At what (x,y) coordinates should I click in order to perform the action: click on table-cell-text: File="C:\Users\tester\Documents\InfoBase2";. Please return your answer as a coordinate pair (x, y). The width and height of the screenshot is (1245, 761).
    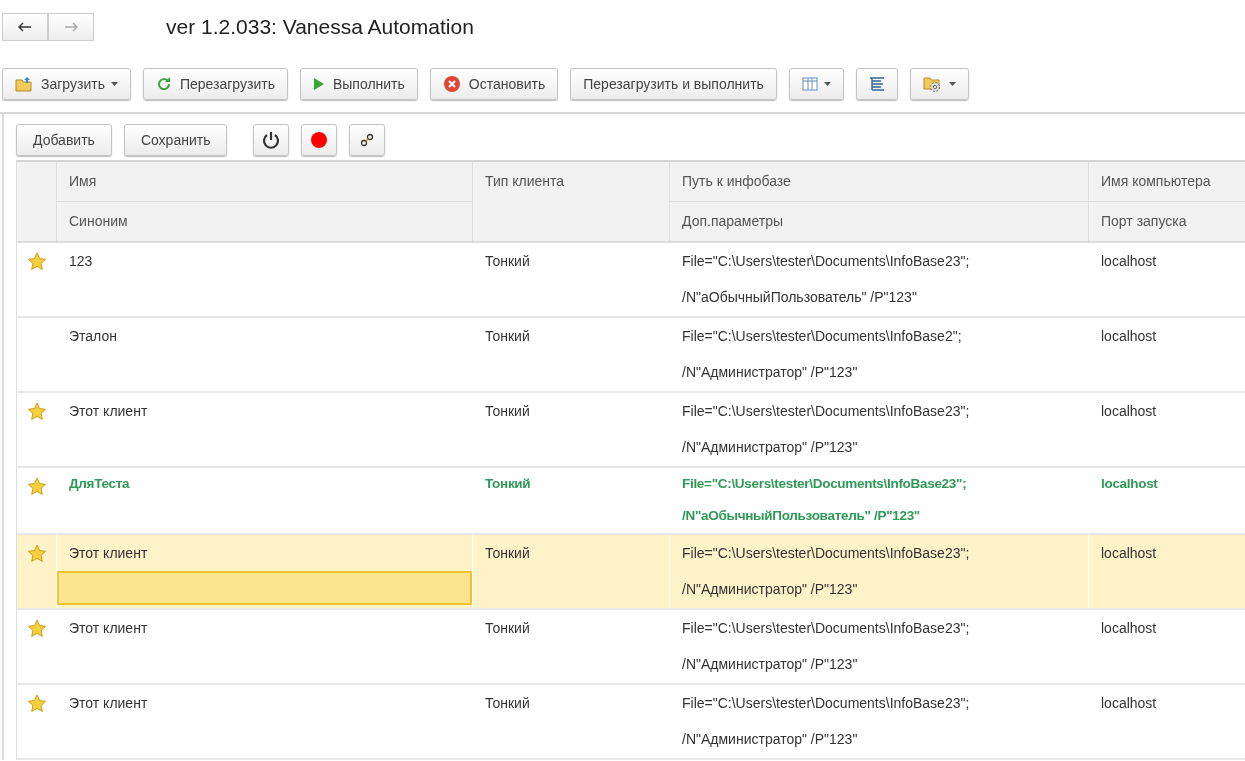
    Looking at the image, I should click on (822, 336).